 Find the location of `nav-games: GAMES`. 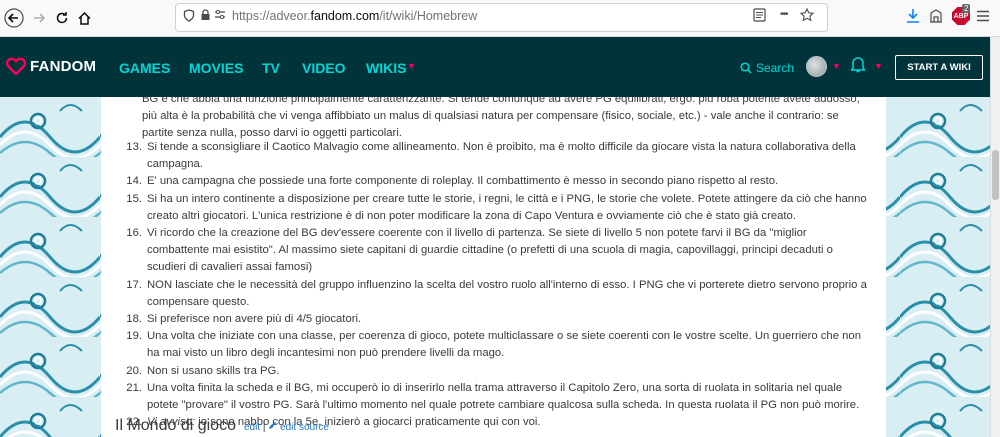

nav-games: GAMES is located at coordinates (144, 68).